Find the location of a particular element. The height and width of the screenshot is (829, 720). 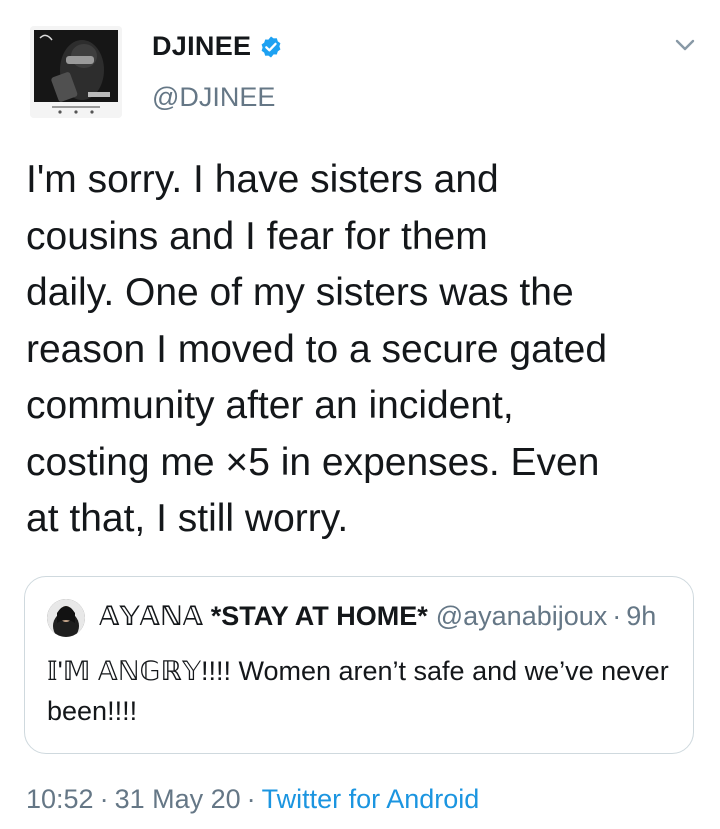

quoted-timestamp: 9h is located at coordinates (641, 616).